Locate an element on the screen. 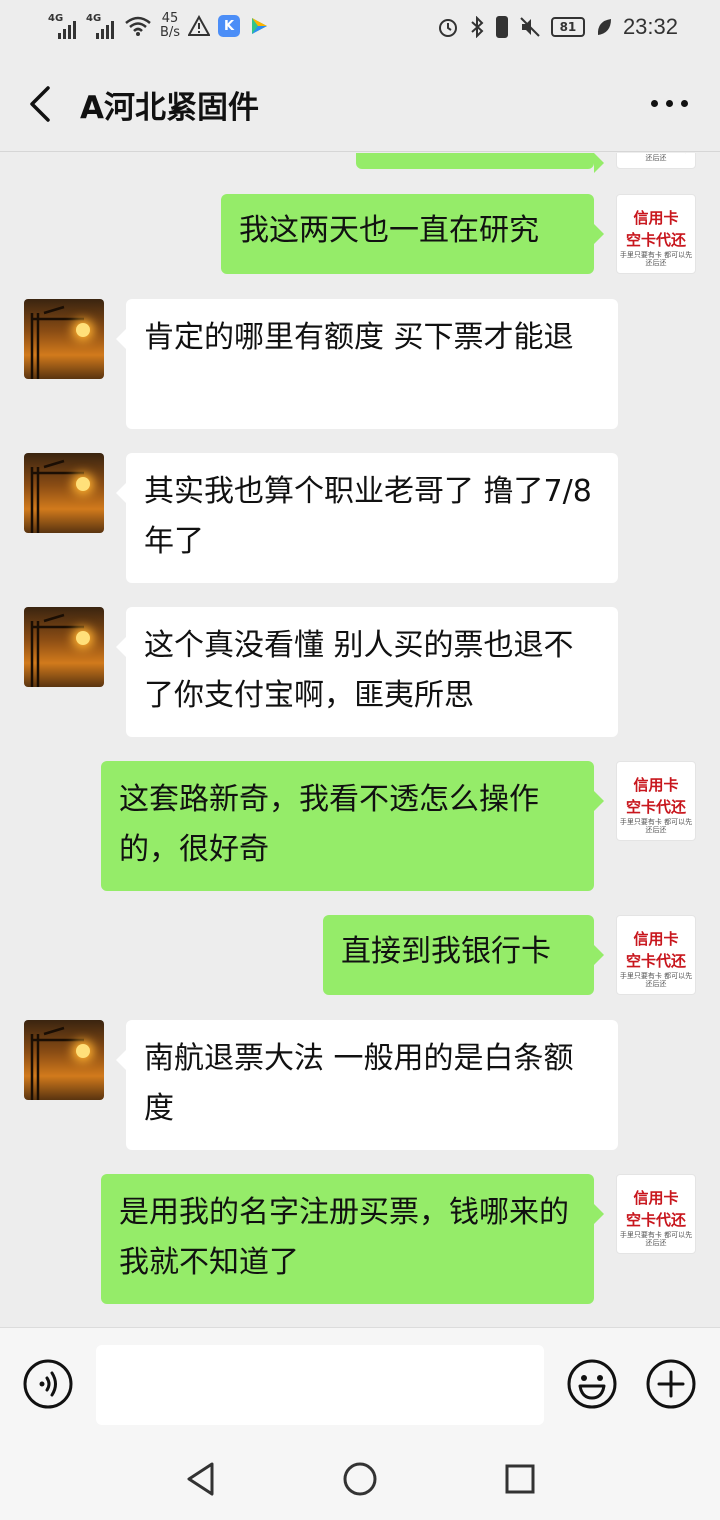 The width and height of the screenshot is (720, 1520). message-bubble-in: 南航退票大法 一般用的是白条额度 is located at coordinates (367, 1085).